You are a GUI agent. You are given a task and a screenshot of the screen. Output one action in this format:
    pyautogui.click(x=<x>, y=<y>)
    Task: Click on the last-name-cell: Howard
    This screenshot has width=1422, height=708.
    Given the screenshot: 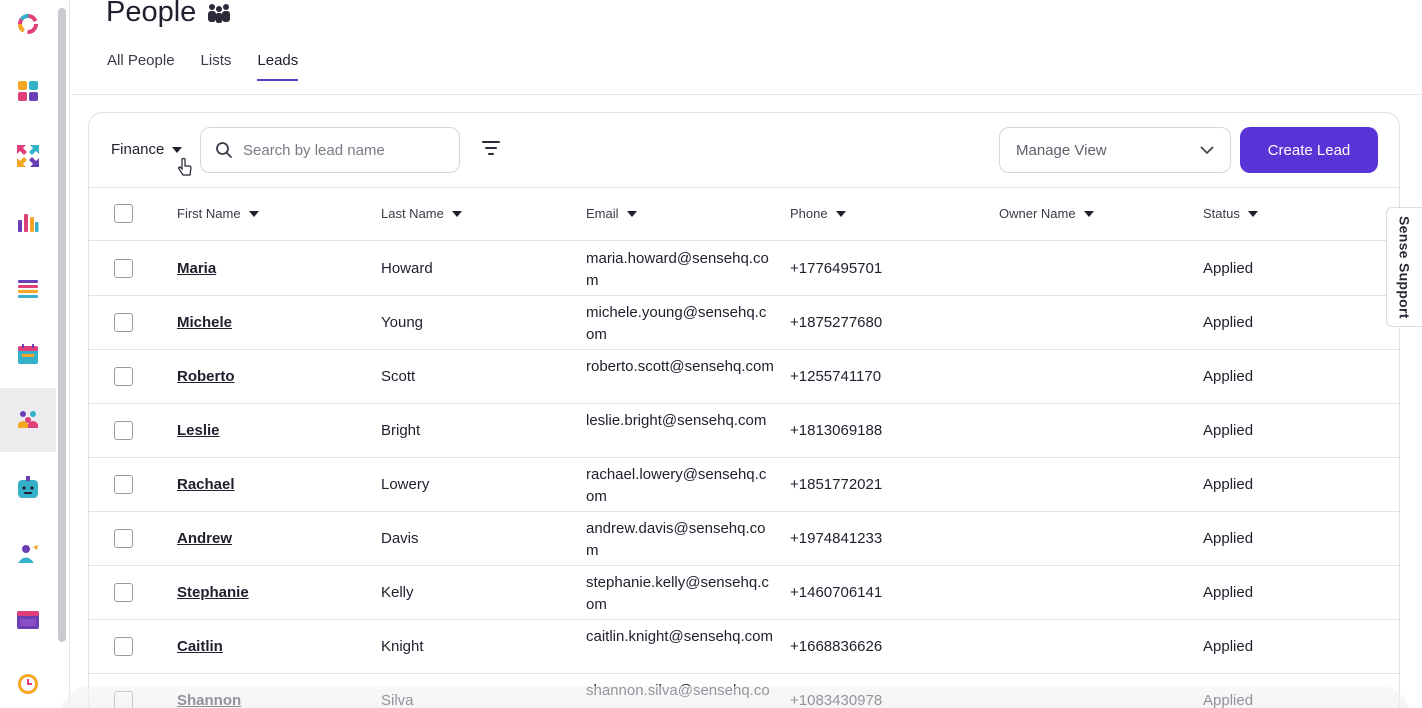 What is the action you would take?
    pyautogui.click(x=407, y=268)
    